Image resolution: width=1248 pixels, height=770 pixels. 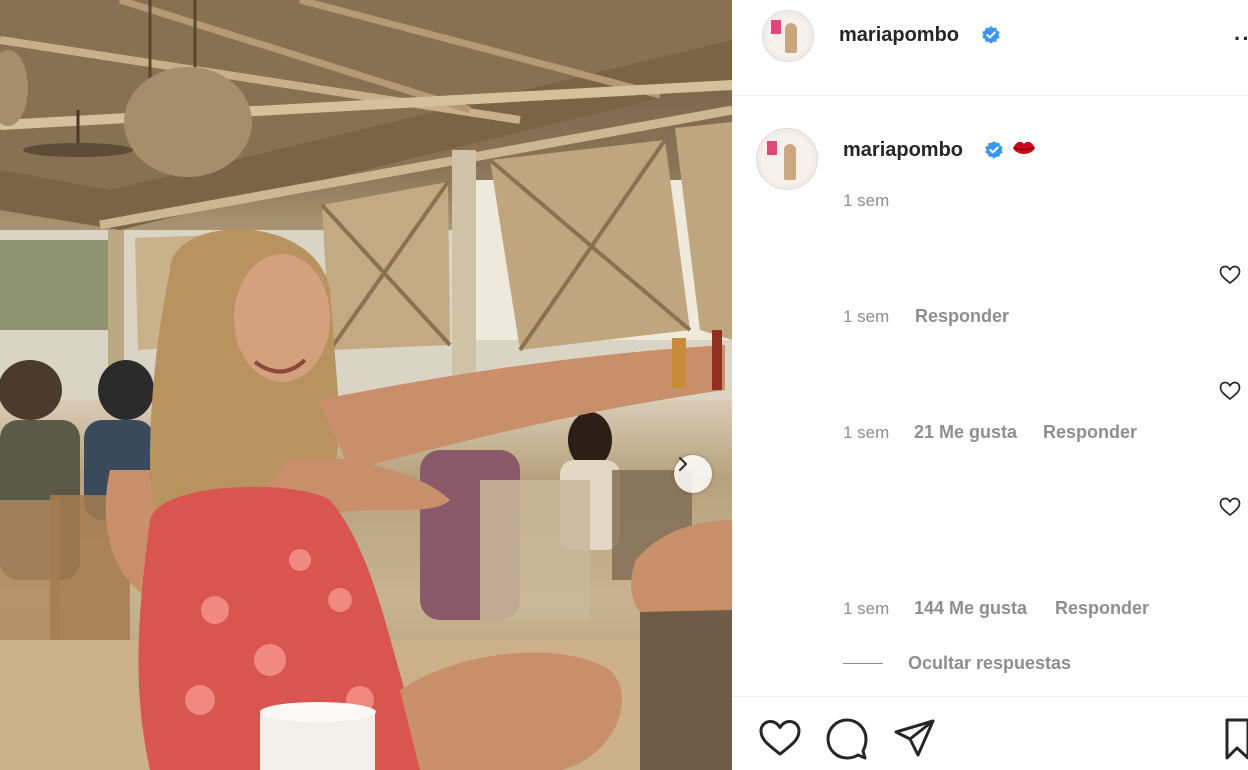 I want to click on comment-icon, so click(x=847, y=739).